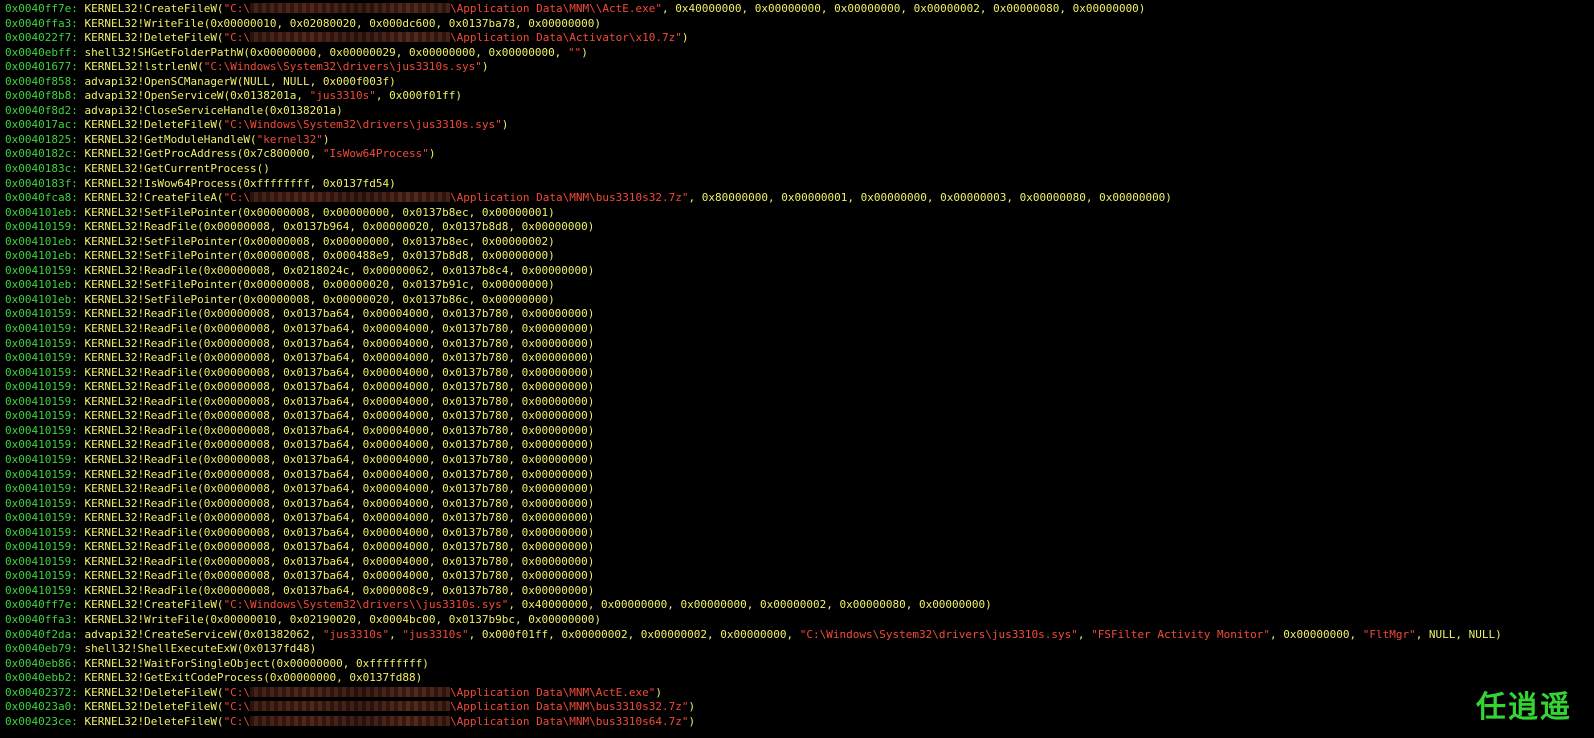 The image size is (1594, 738). I want to click on address-text: 0x0040f2da:, so click(45, 634).